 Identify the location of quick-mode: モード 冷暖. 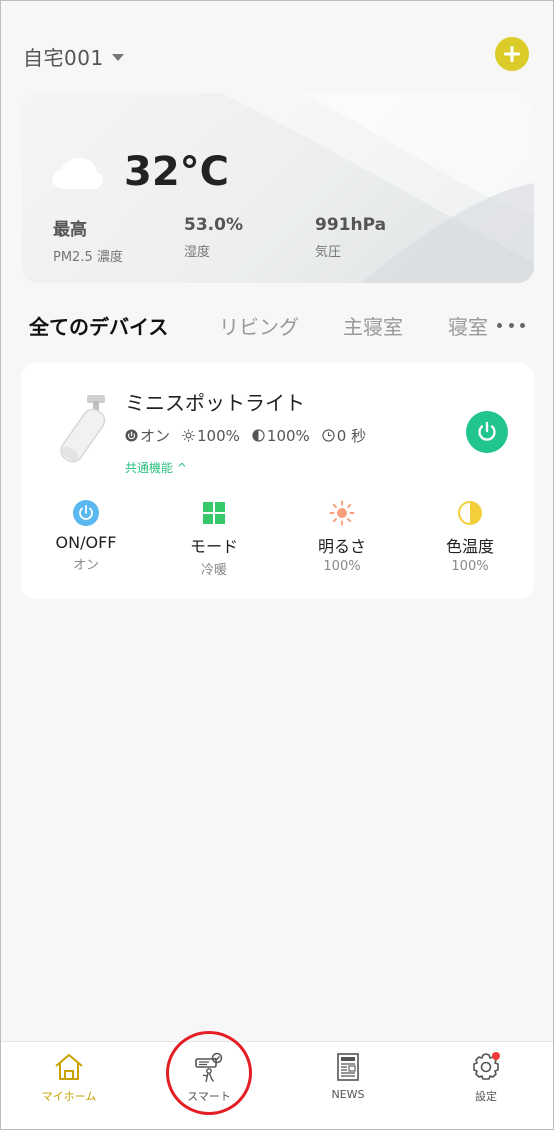
(214, 538).